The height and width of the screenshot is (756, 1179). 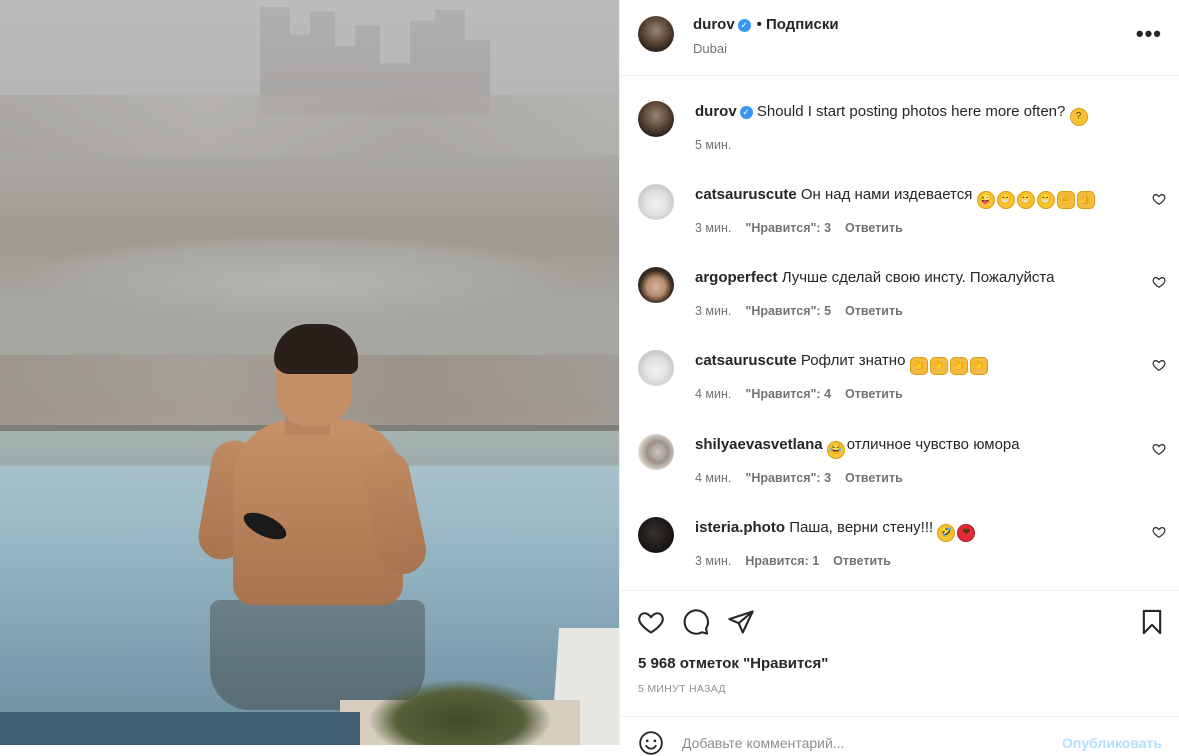 I want to click on comment-body: Рофлит знатно, so click(x=853, y=360).